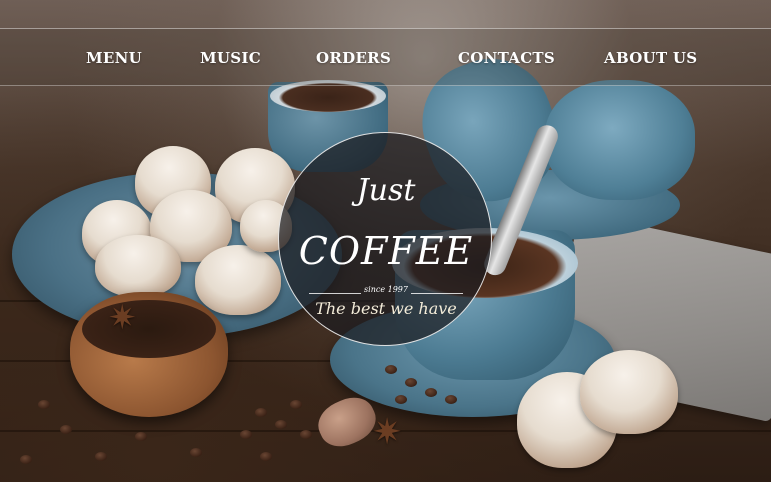 This screenshot has height=482, width=771. I want to click on nav-item-about-us: ABOUT US, so click(650, 58).